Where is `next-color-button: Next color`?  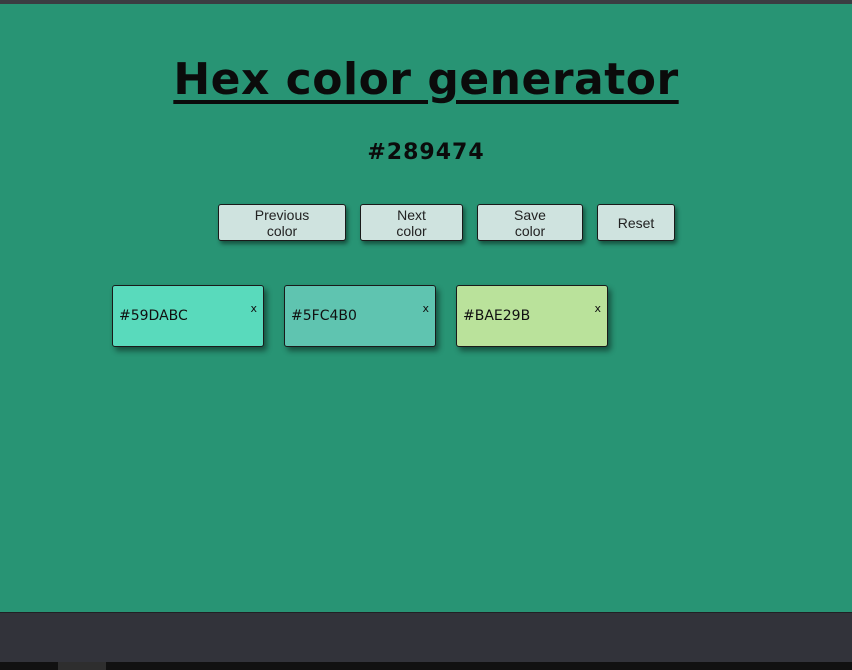
next-color-button: Next color is located at coordinates (411, 222).